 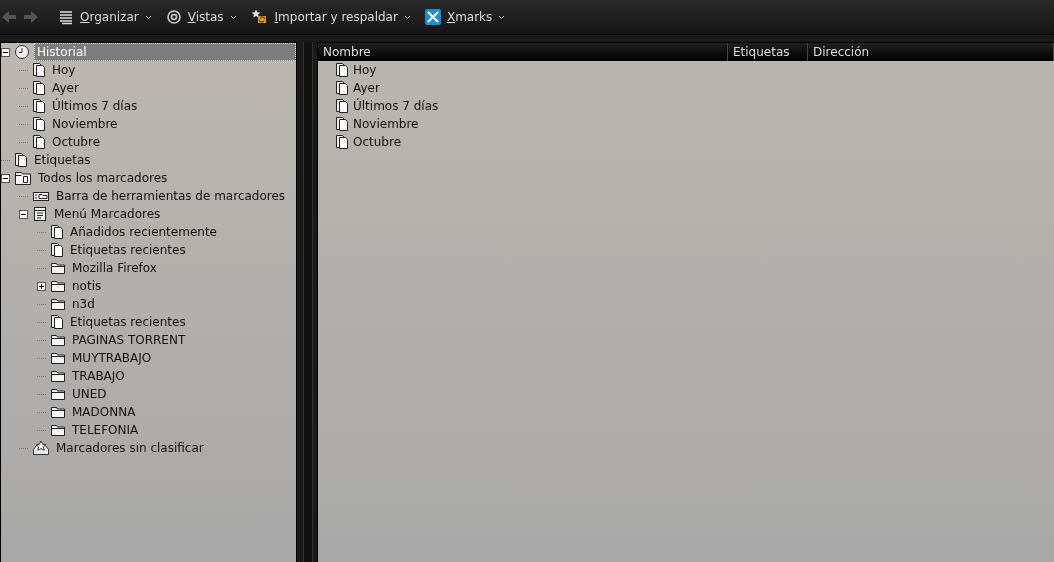 I want to click on organize-lines-icon, so click(x=66, y=17).